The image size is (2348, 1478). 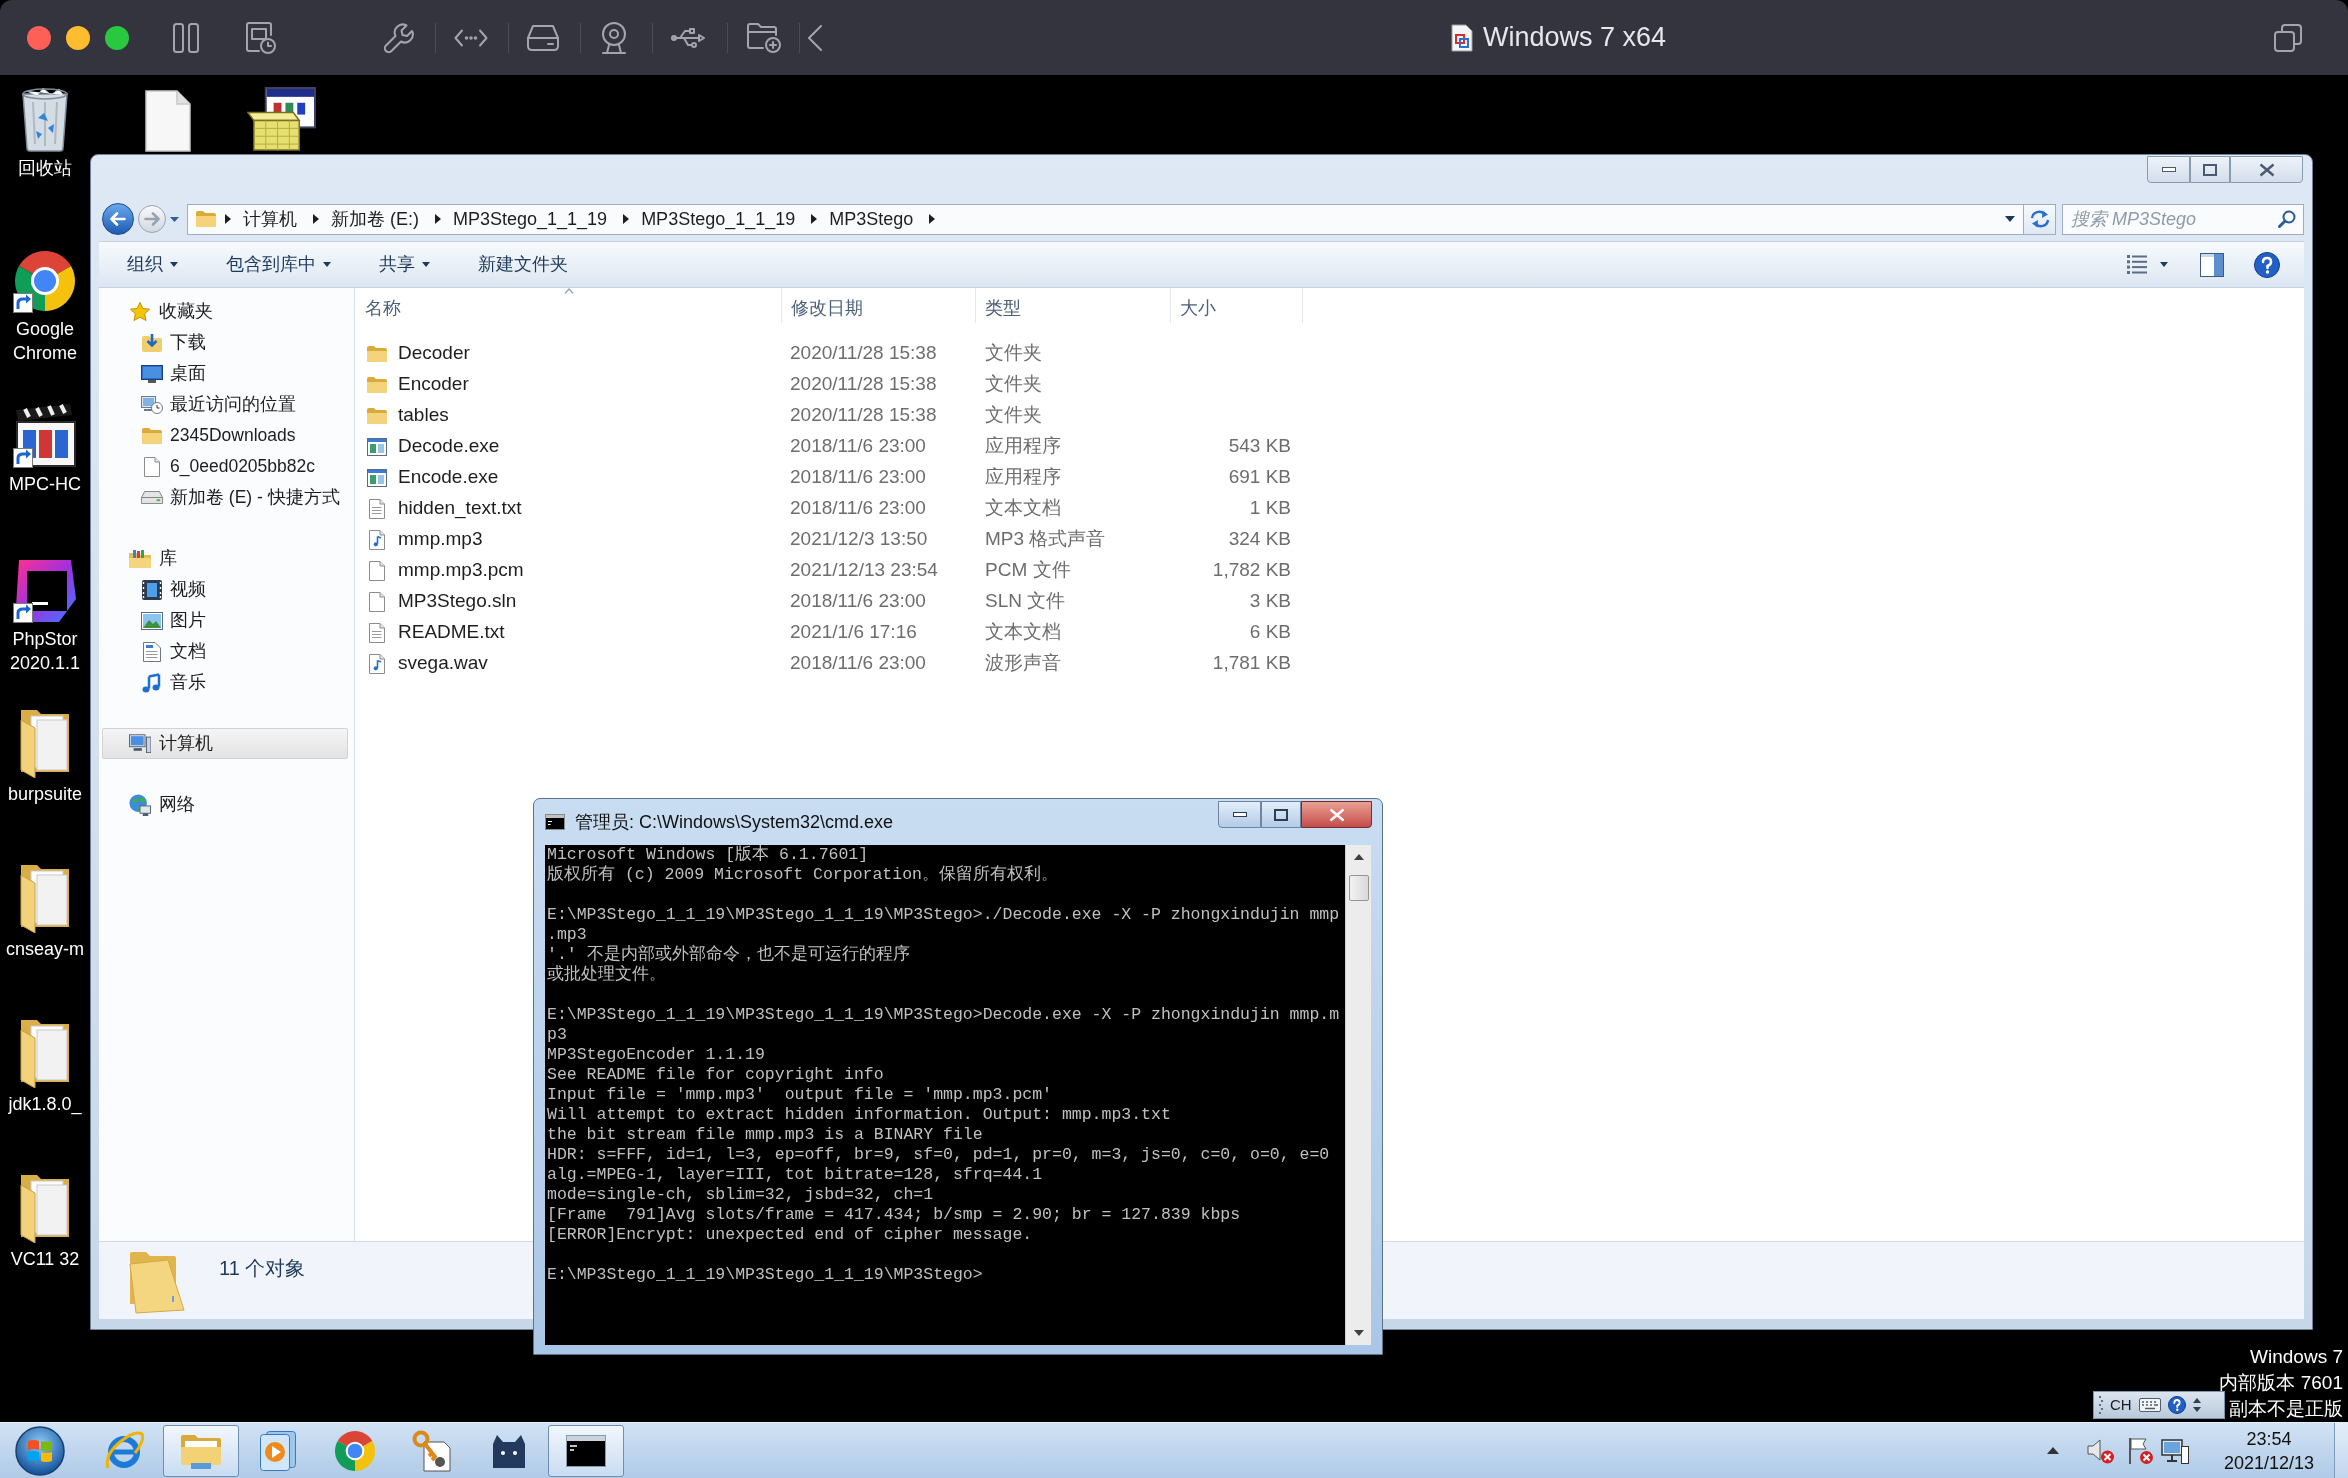 What do you see at coordinates (225, 466) in the screenshot?
I see `nav-item: 6_0eed0205bb82c` at bounding box center [225, 466].